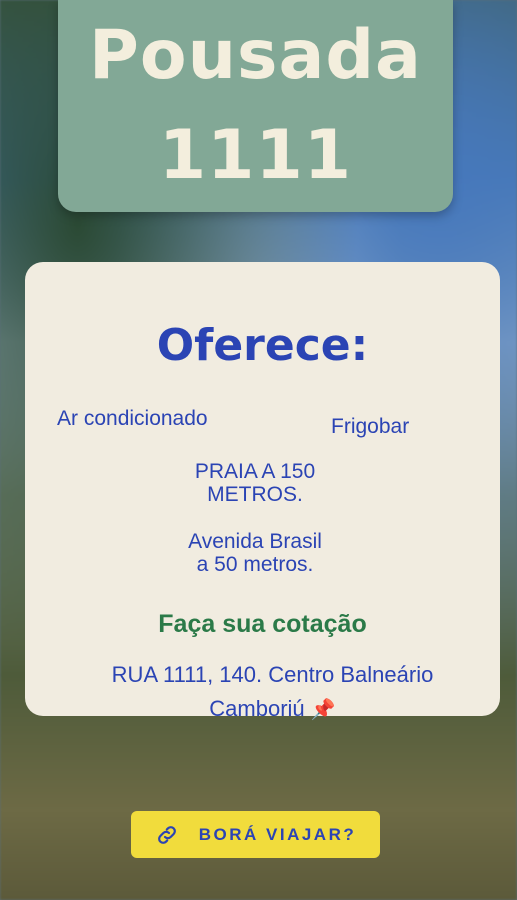 The height and width of the screenshot is (900, 517). I want to click on button-label: BORÁ VIAJAR?, so click(277, 834).